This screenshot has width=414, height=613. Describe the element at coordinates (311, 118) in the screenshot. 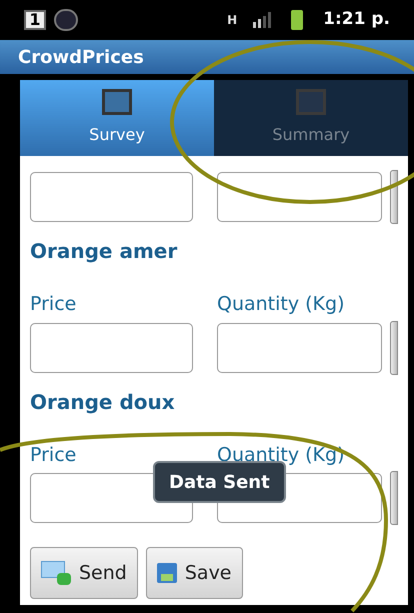

I see `tab: Summary` at that location.